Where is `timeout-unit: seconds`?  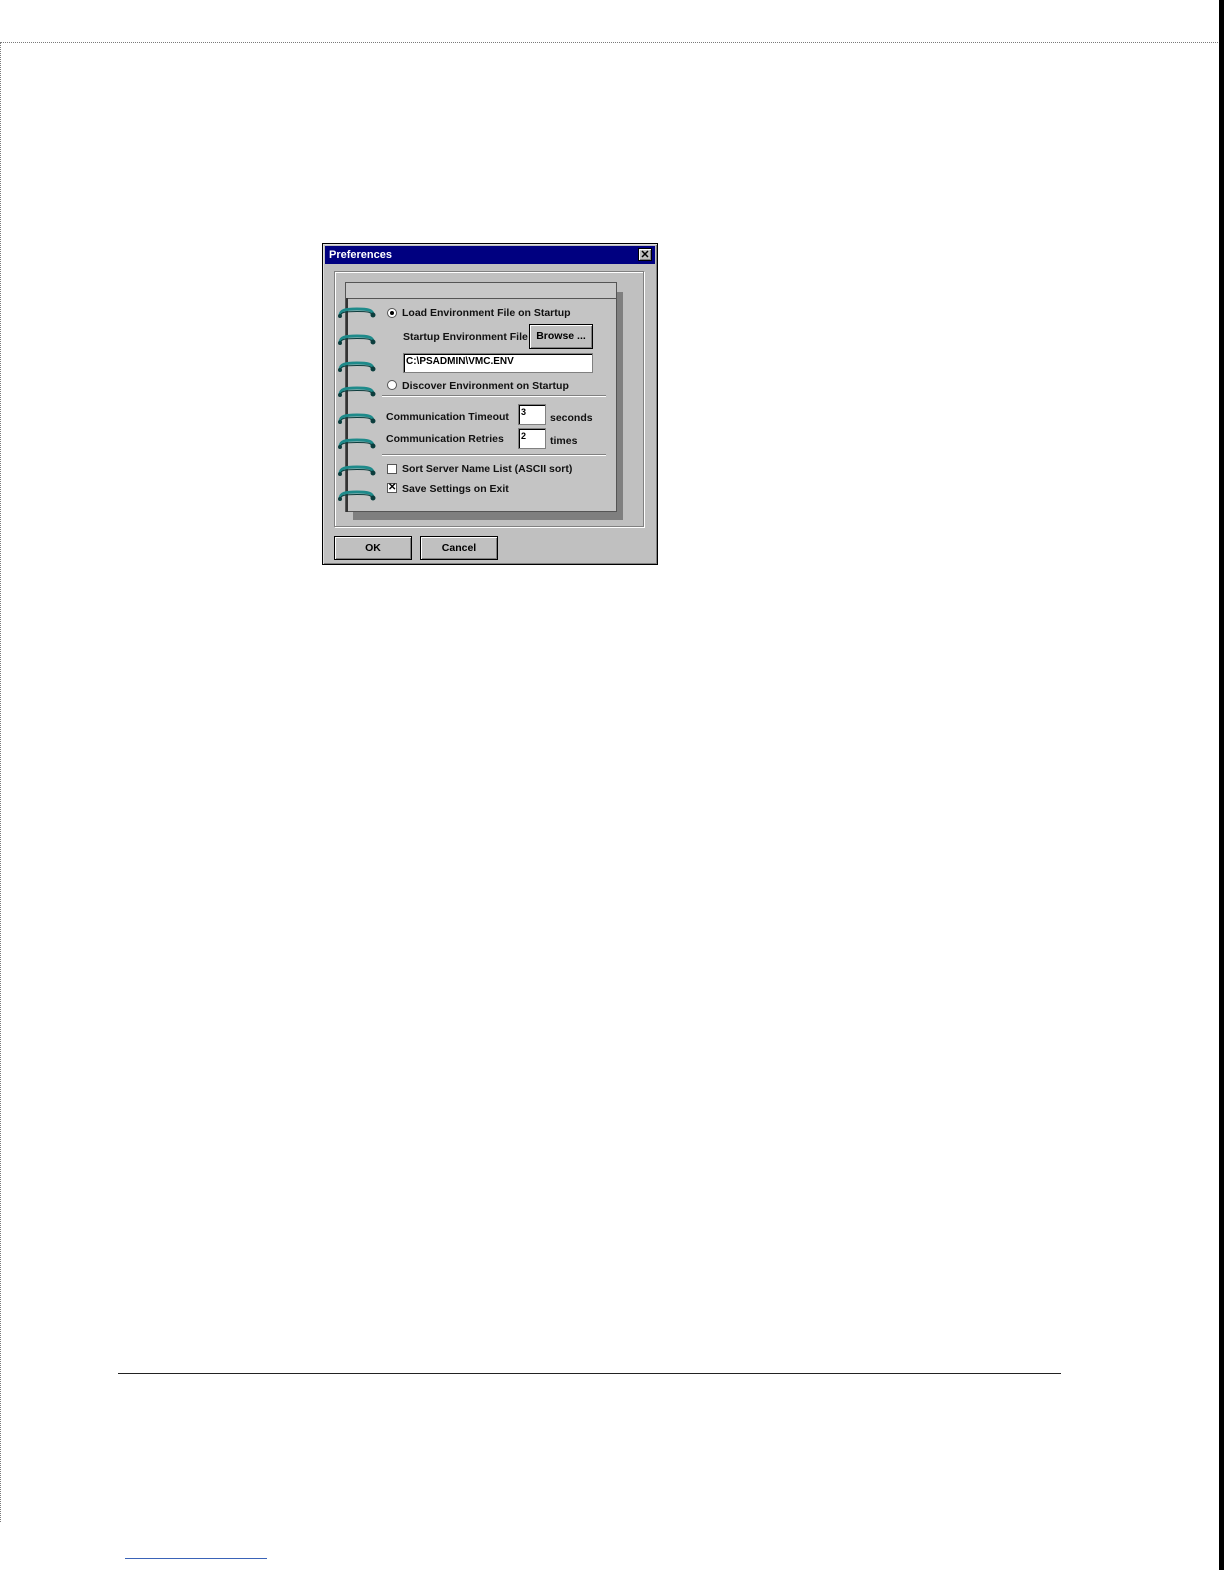
timeout-unit: seconds is located at coordinates (571, 418).